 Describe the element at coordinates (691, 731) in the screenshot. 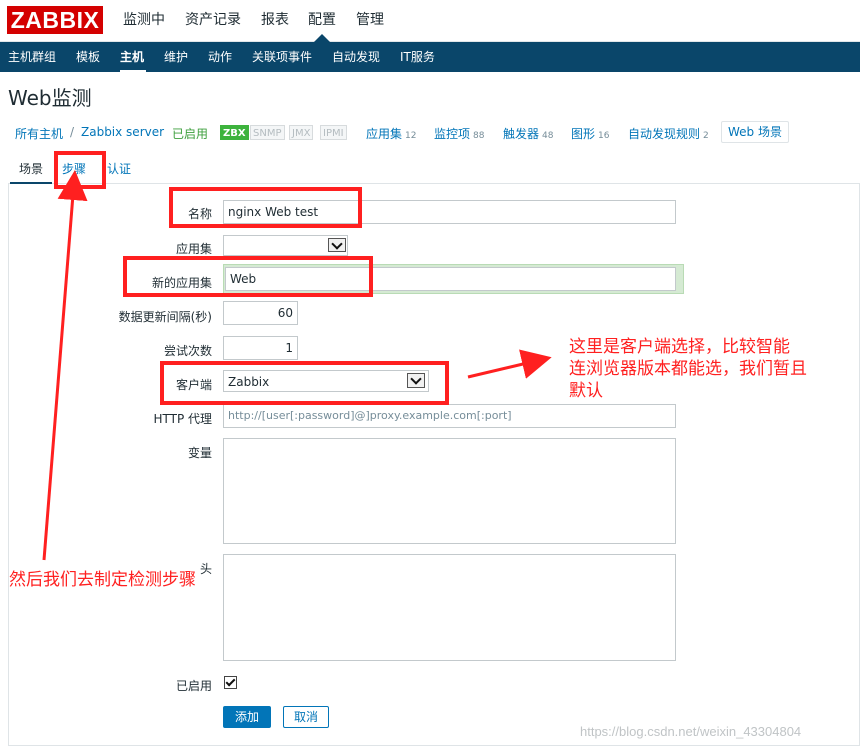

I see `watermark: https://blog.csdn.net/weixin_43304804` at that location.